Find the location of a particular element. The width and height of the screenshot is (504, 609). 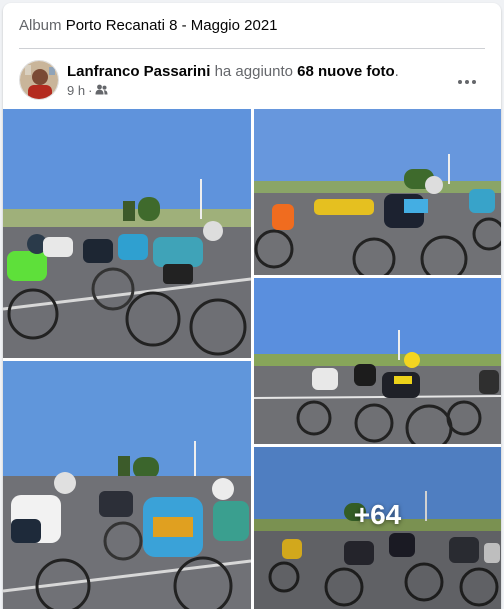

post-meta: 9 h · is located at coordinates (87, 91).